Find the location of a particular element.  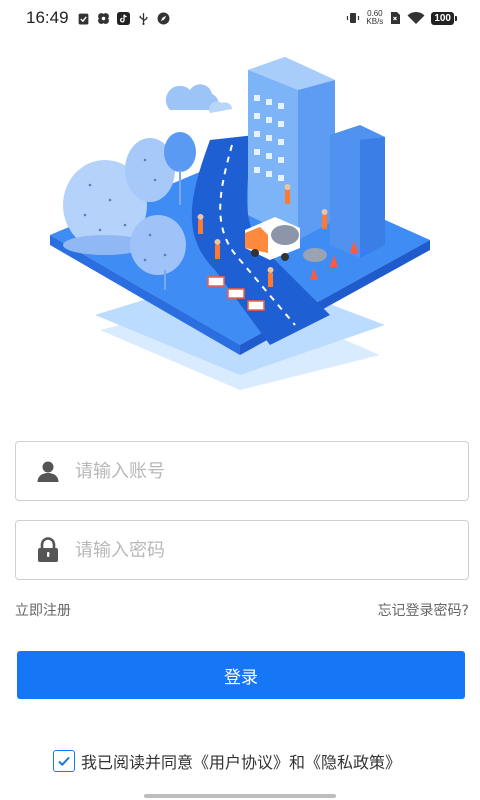

forgot-password-link: 忘记登录密码? is located at coordinates (423, 610).